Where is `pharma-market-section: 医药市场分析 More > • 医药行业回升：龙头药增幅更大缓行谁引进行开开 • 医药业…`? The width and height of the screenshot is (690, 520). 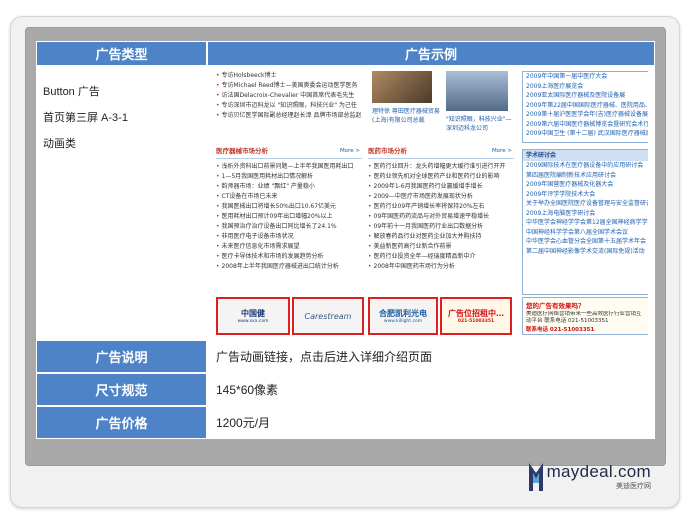 pharma-market-section: 医药市场分析 More > • 医药行业回升：龙头药增幅更大缓行谁引进行开开 • 医药业… is located at coordinates (441, 208).